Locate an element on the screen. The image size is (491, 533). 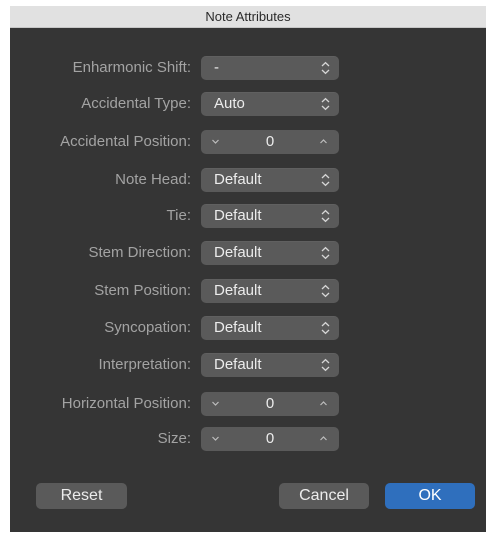
row-stem-direction: Stem Direction: Default is located at coordinates (248, 253).